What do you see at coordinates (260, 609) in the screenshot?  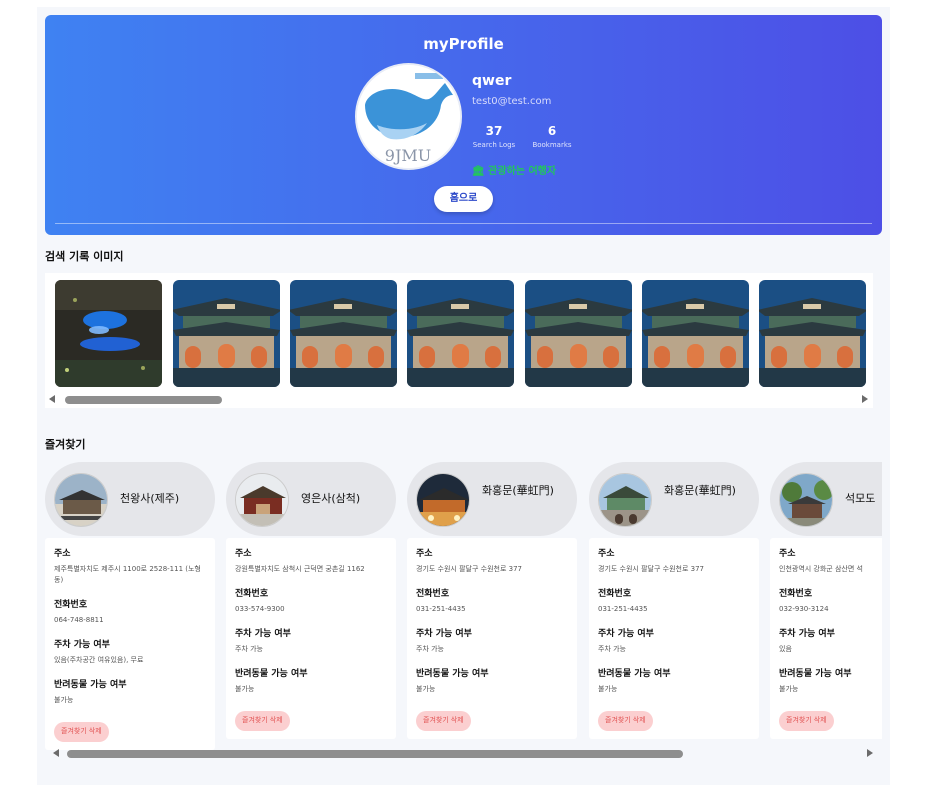 I see `phone-value: 033-574-9300` at bounding box center [260, 609].